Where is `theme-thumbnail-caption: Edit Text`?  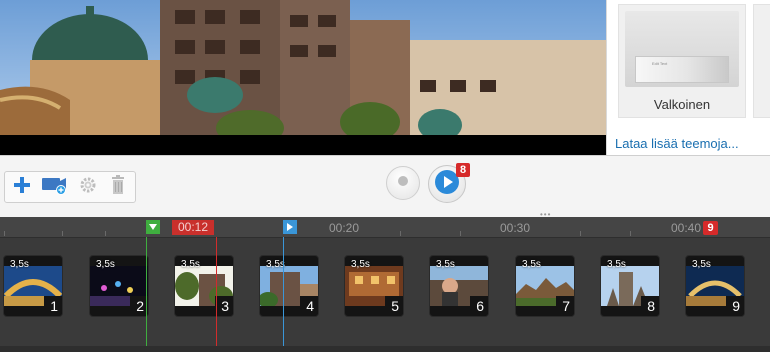 theme-thumbnail-caption: Edit Text is located at coordinates (660, 63).